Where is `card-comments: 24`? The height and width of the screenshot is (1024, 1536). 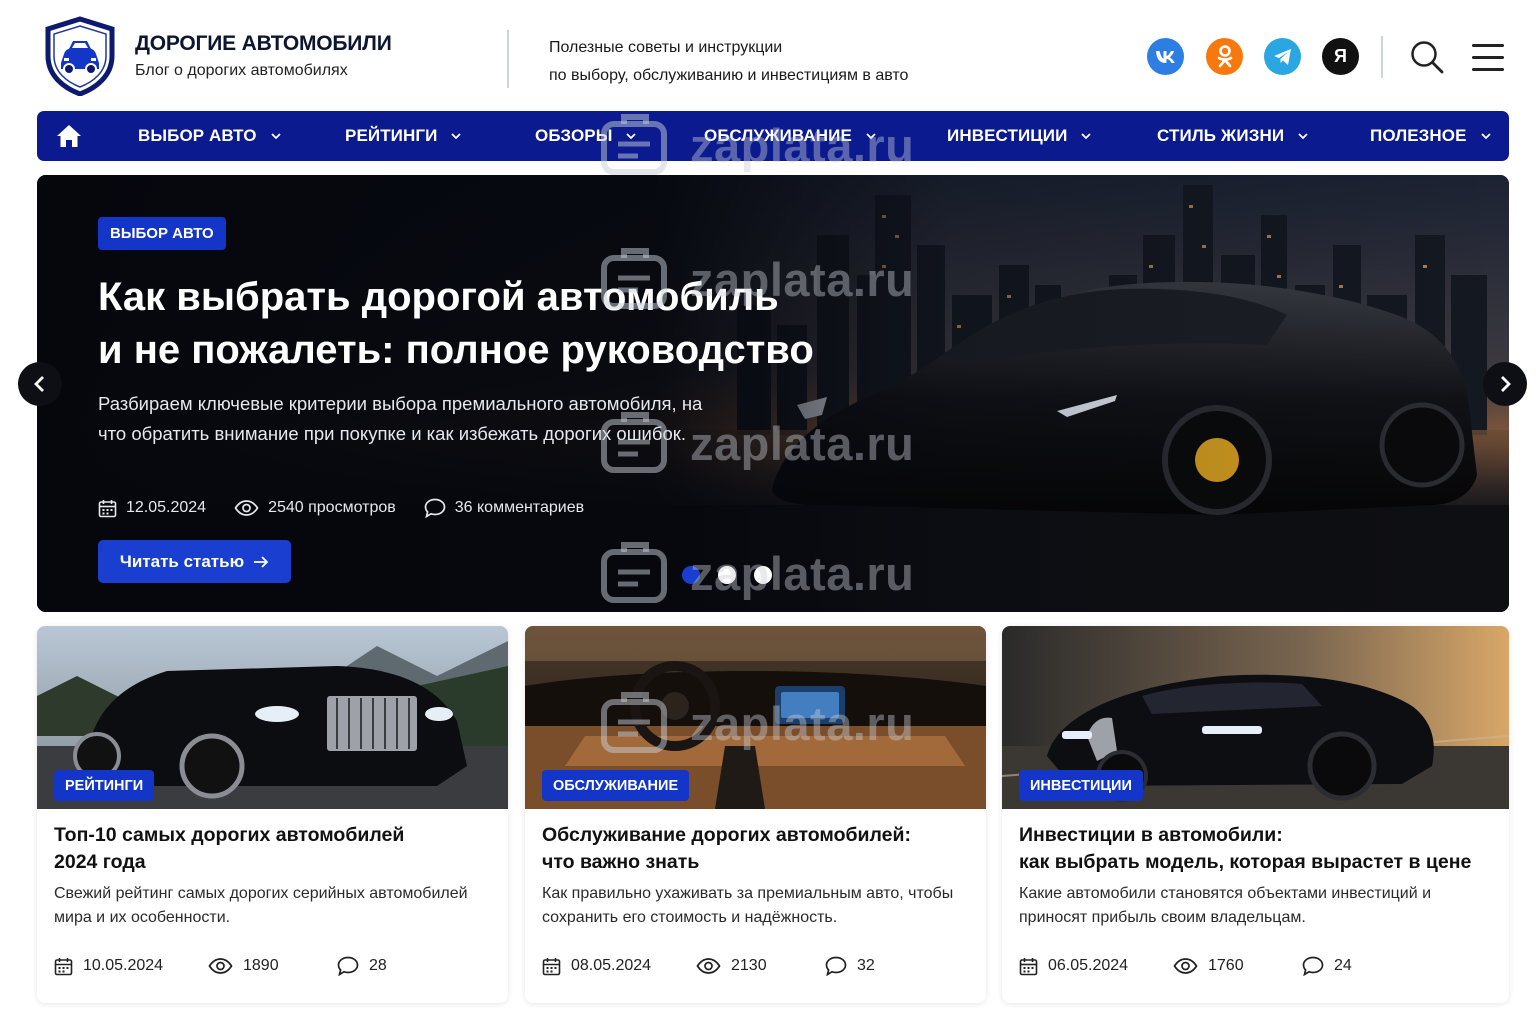 card-comments: 24 is located at coordinates (1327, 966).